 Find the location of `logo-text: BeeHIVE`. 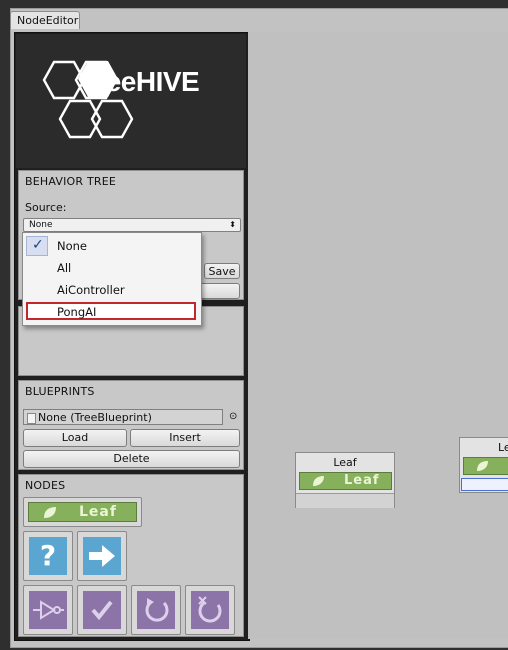

logo-text: BeeHIVE is located at coordinates (143, 81).